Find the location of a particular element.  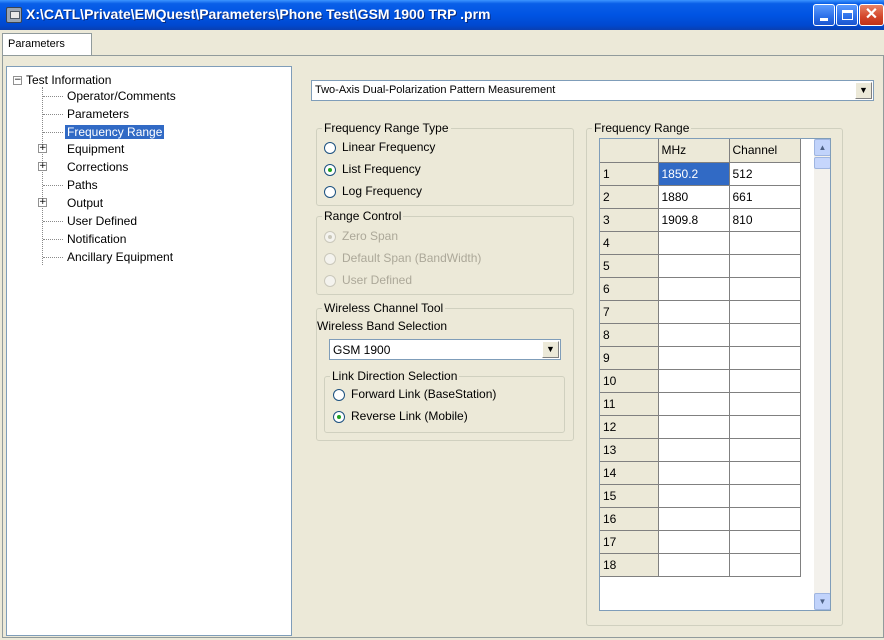

vertical-scrollbar: ▲ ▼ is located at coordinates (822, 374).